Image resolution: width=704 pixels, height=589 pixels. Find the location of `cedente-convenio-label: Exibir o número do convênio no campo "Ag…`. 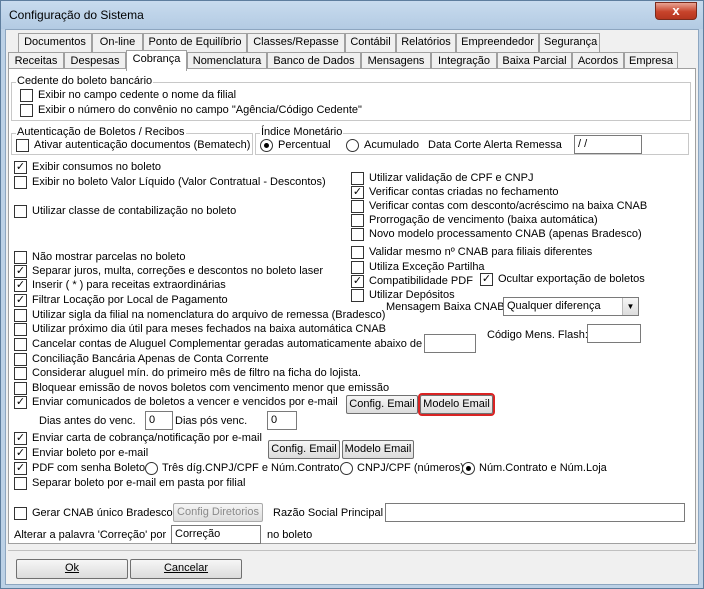

cedente-convenio-label: Exibir o número do convênio no campo "Ag… is located at coordinates (200, 110).